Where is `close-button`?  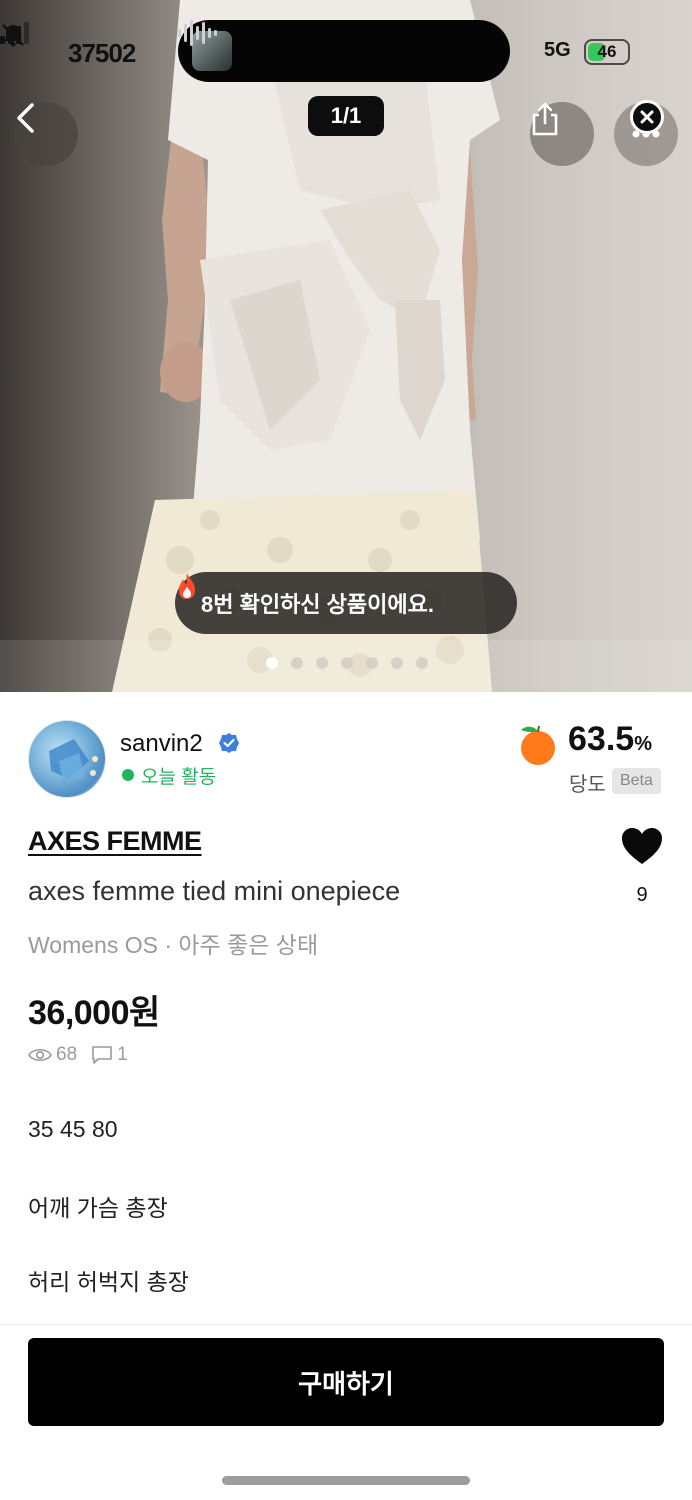 close-button is located at coordinates (647, 117).